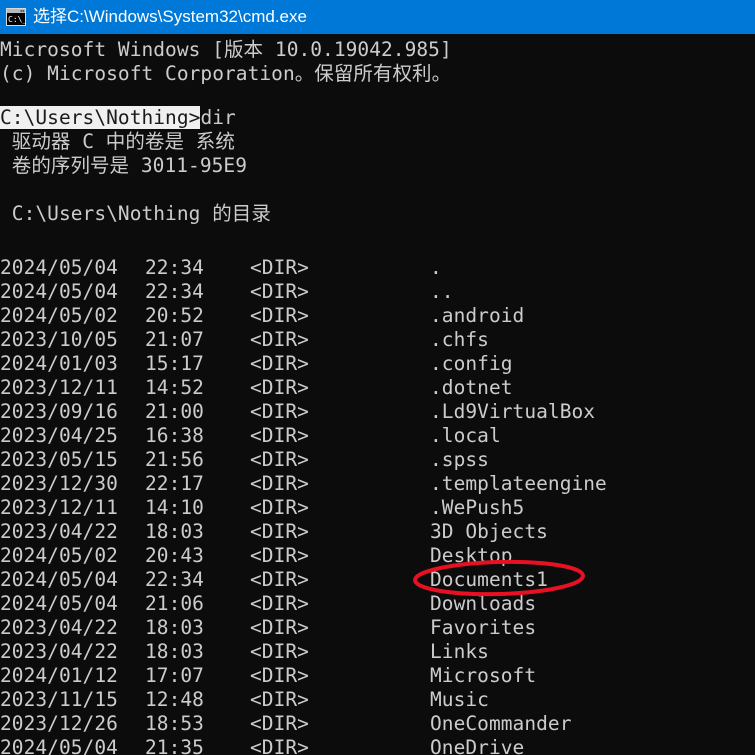 Image resolution: width=755 pixels, height=755 pixels. Describe the element at coordinates (377, 292) in the screenshot. I see `directory-entry-row: 2024/05/04 22:34 <DIR>..` at that location.